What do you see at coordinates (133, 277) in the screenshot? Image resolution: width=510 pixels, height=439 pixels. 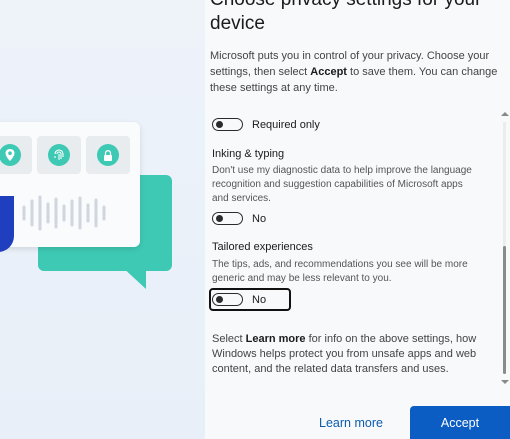 I see `chat-bubble-tail` at bounding box center [133, 277].